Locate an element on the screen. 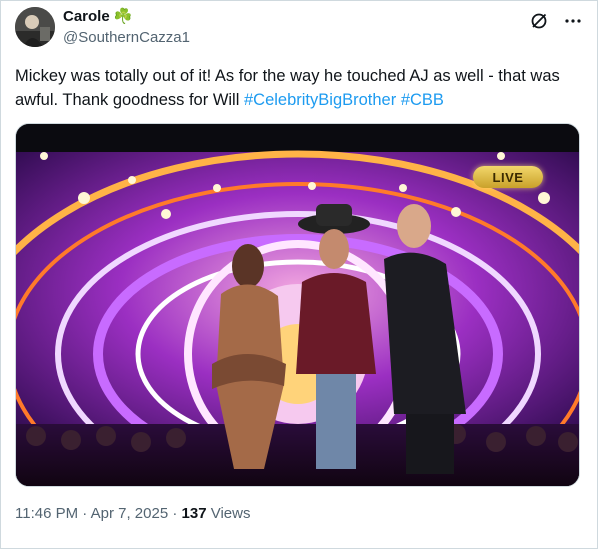  tweet-meta: 11:46 PM · Apr 7, 2025 · 137 Views is located at coordinates (132, 513).